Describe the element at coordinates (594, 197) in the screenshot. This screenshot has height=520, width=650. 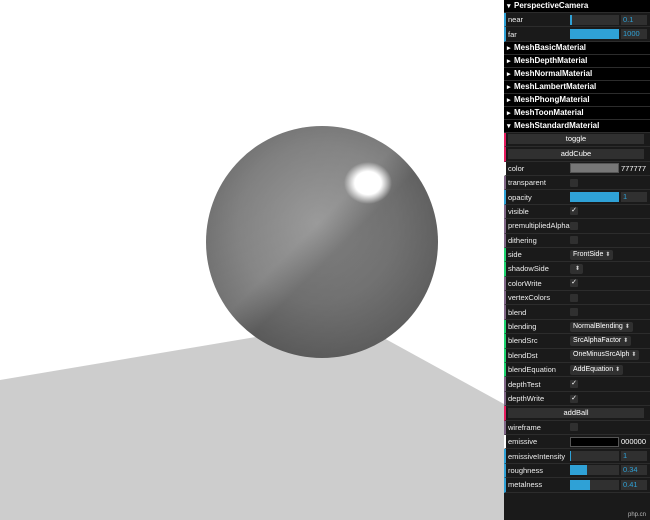
I see `opacity-slider` at that location.